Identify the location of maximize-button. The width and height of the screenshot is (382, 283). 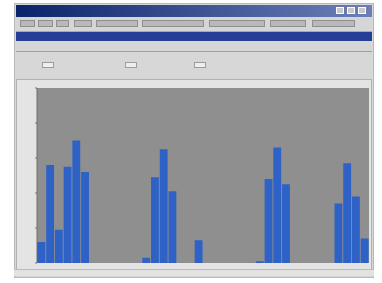
(351, 10).